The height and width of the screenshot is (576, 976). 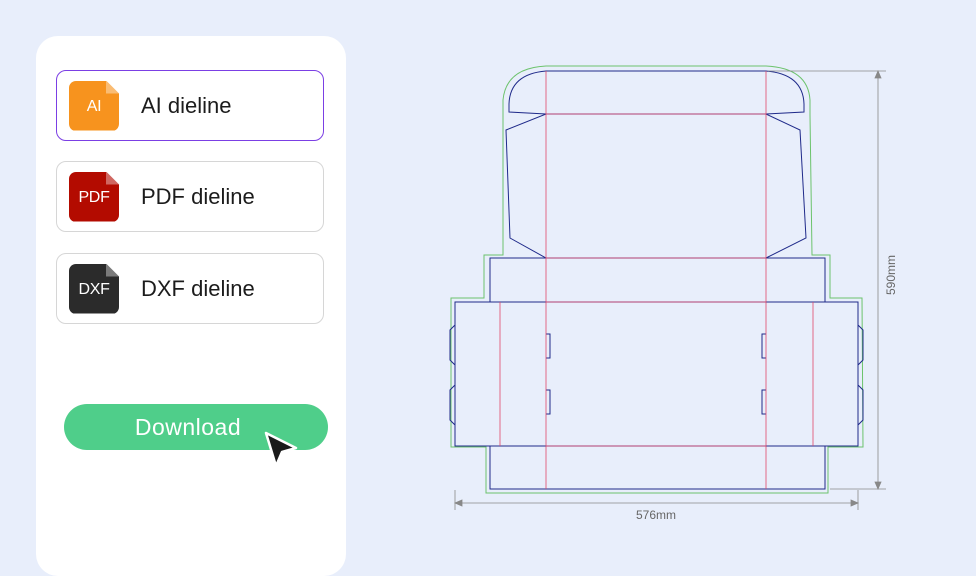 I want to click on width-dimension-label: 576mm, so click(x=656, y=515).